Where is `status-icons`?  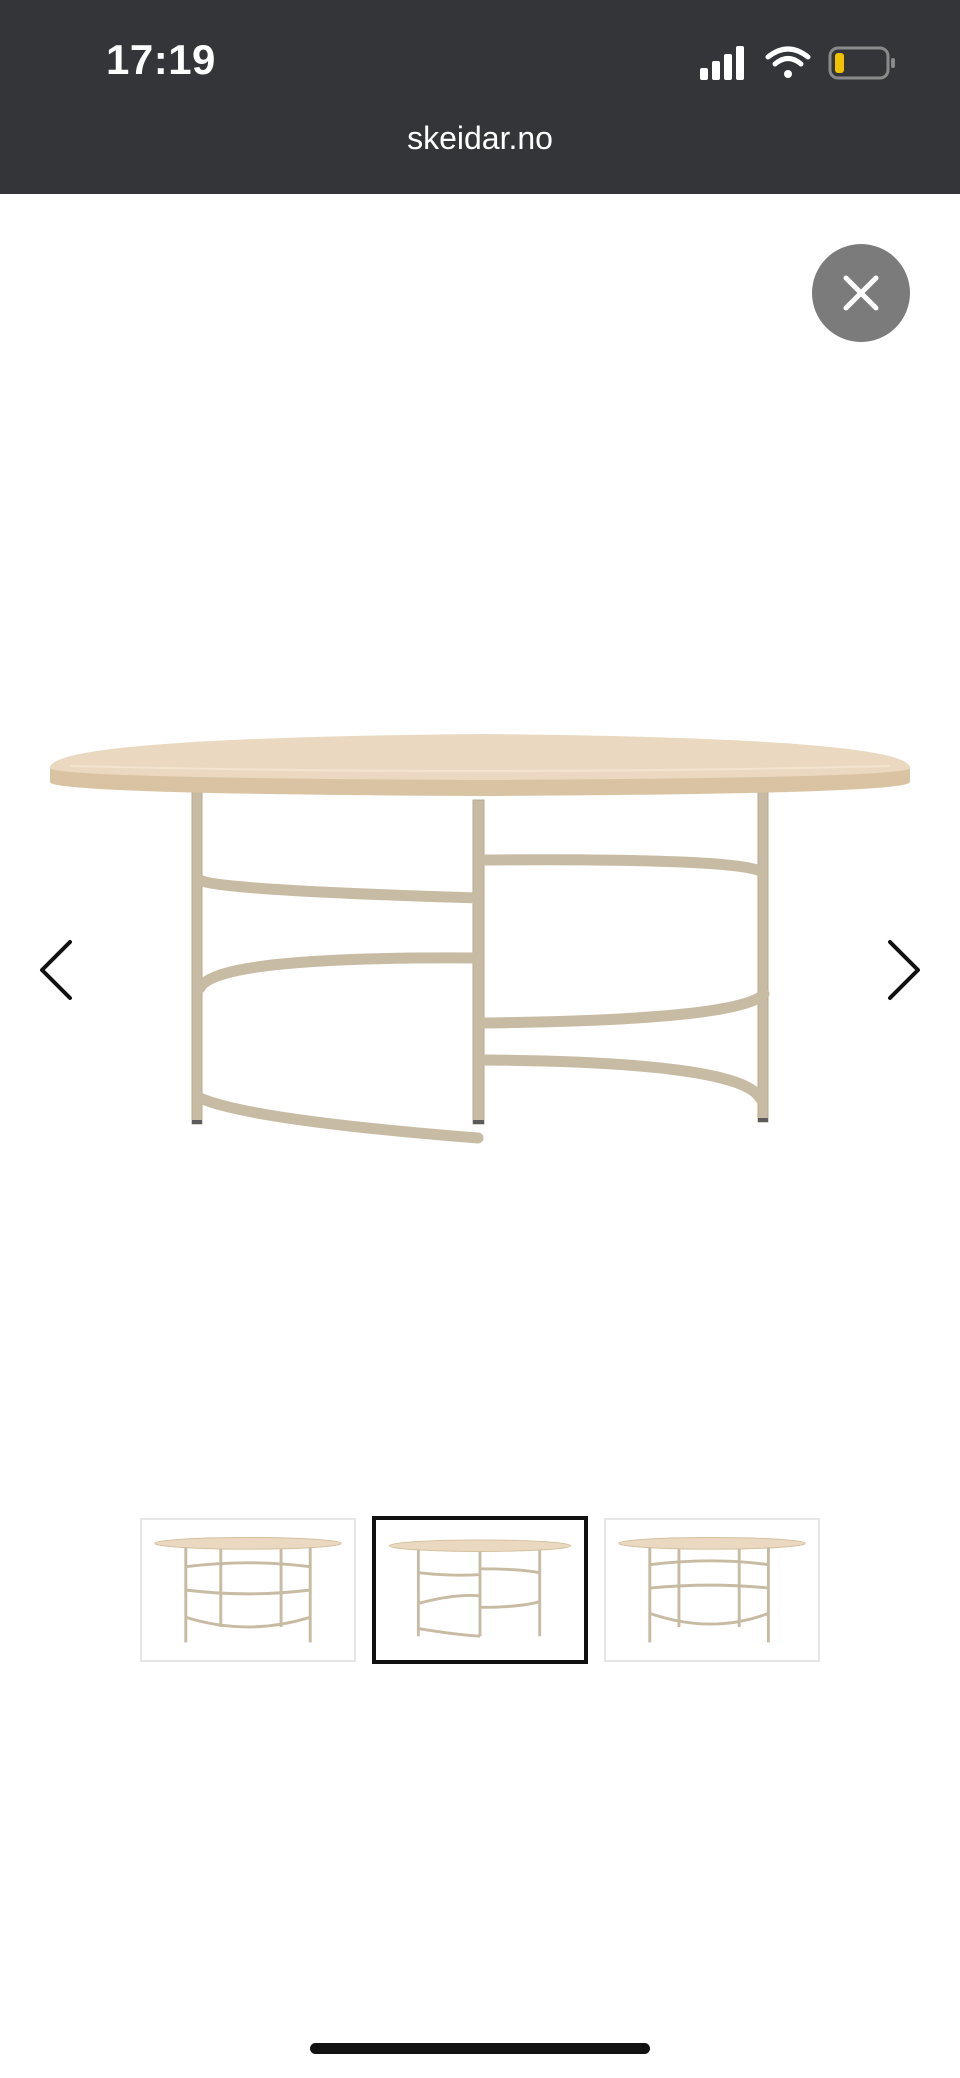 status-icons is located at coordinates (800, 64).